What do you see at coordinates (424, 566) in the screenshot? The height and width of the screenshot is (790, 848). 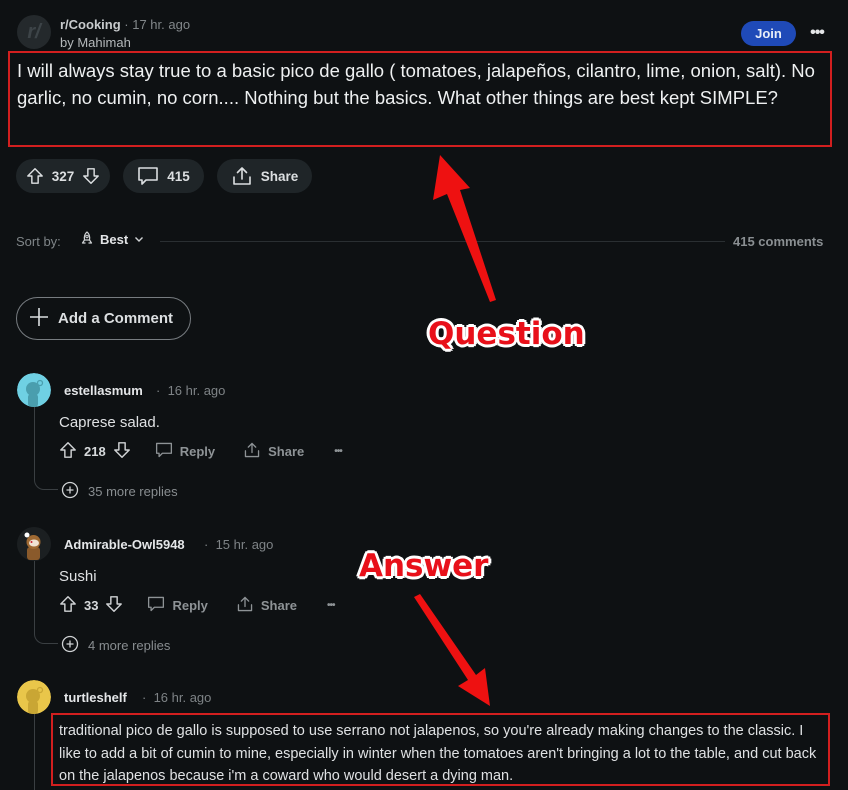 I see `answer-annotation: Answer` at bounding box center [424, 566].